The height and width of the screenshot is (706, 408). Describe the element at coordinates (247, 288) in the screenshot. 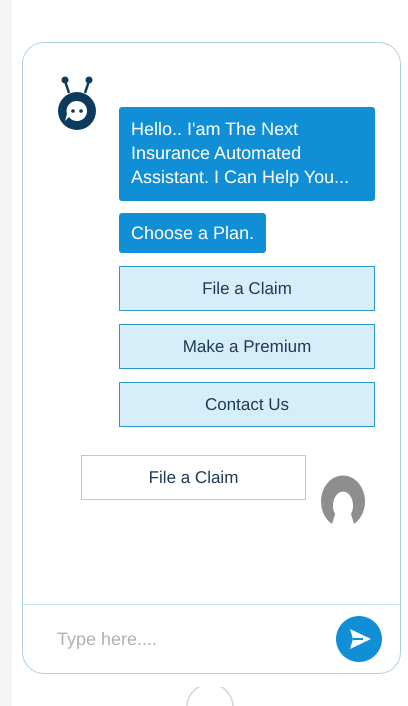

I see `option-button: File a Claim` at that location.